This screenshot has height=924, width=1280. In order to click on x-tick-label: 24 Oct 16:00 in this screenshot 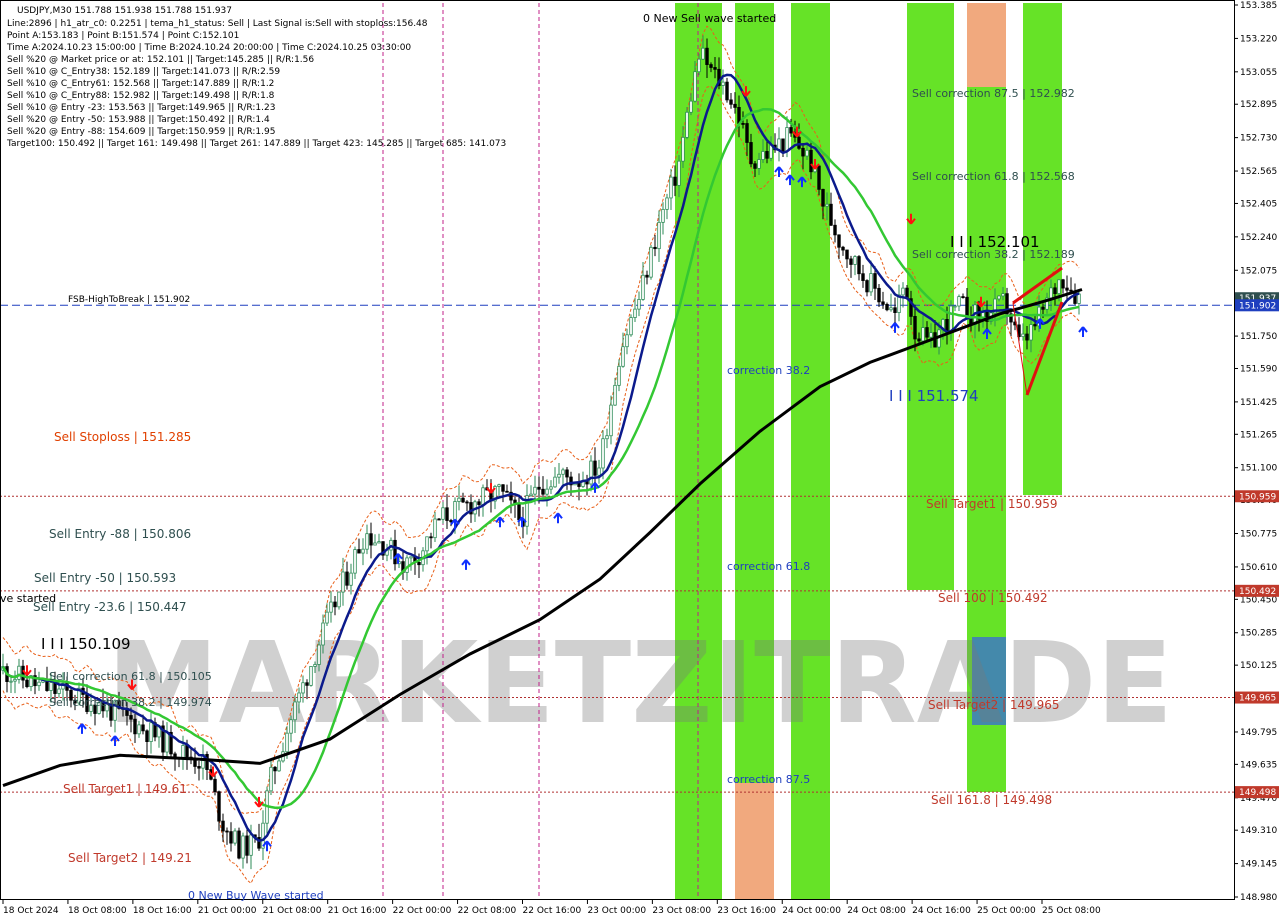, I will do `click(941, 911)`.